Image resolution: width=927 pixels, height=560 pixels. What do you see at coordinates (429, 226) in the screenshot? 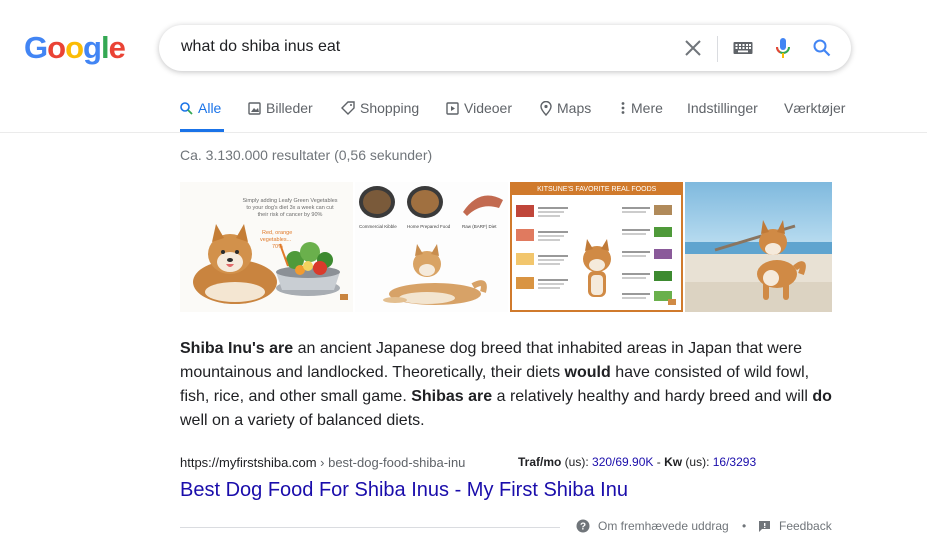
I see `image-label-homefood: Home Prepared Food` at bounding box center [429, 226].